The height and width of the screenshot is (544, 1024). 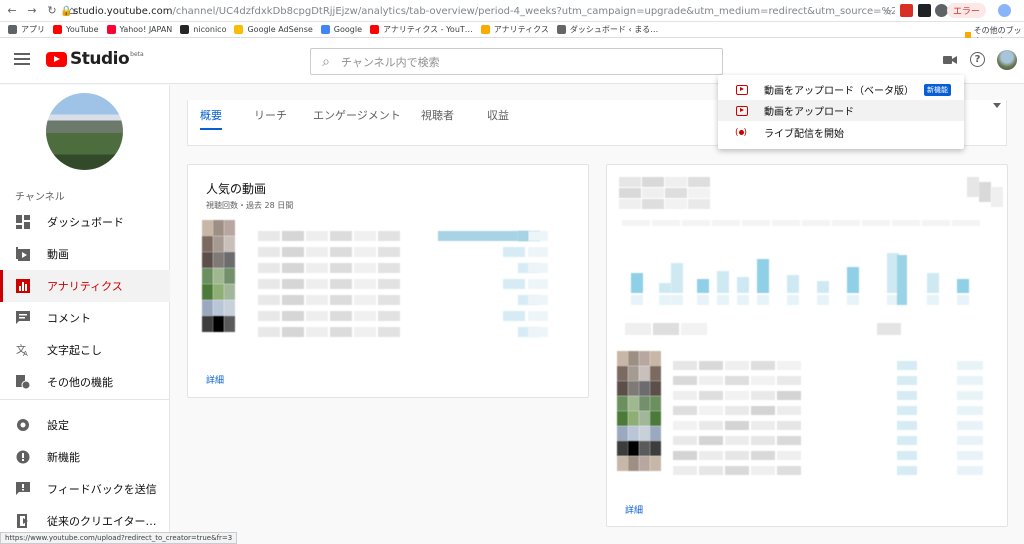 I want to click on bookmark-item: Google AdSense, so click(x=273, y=29).